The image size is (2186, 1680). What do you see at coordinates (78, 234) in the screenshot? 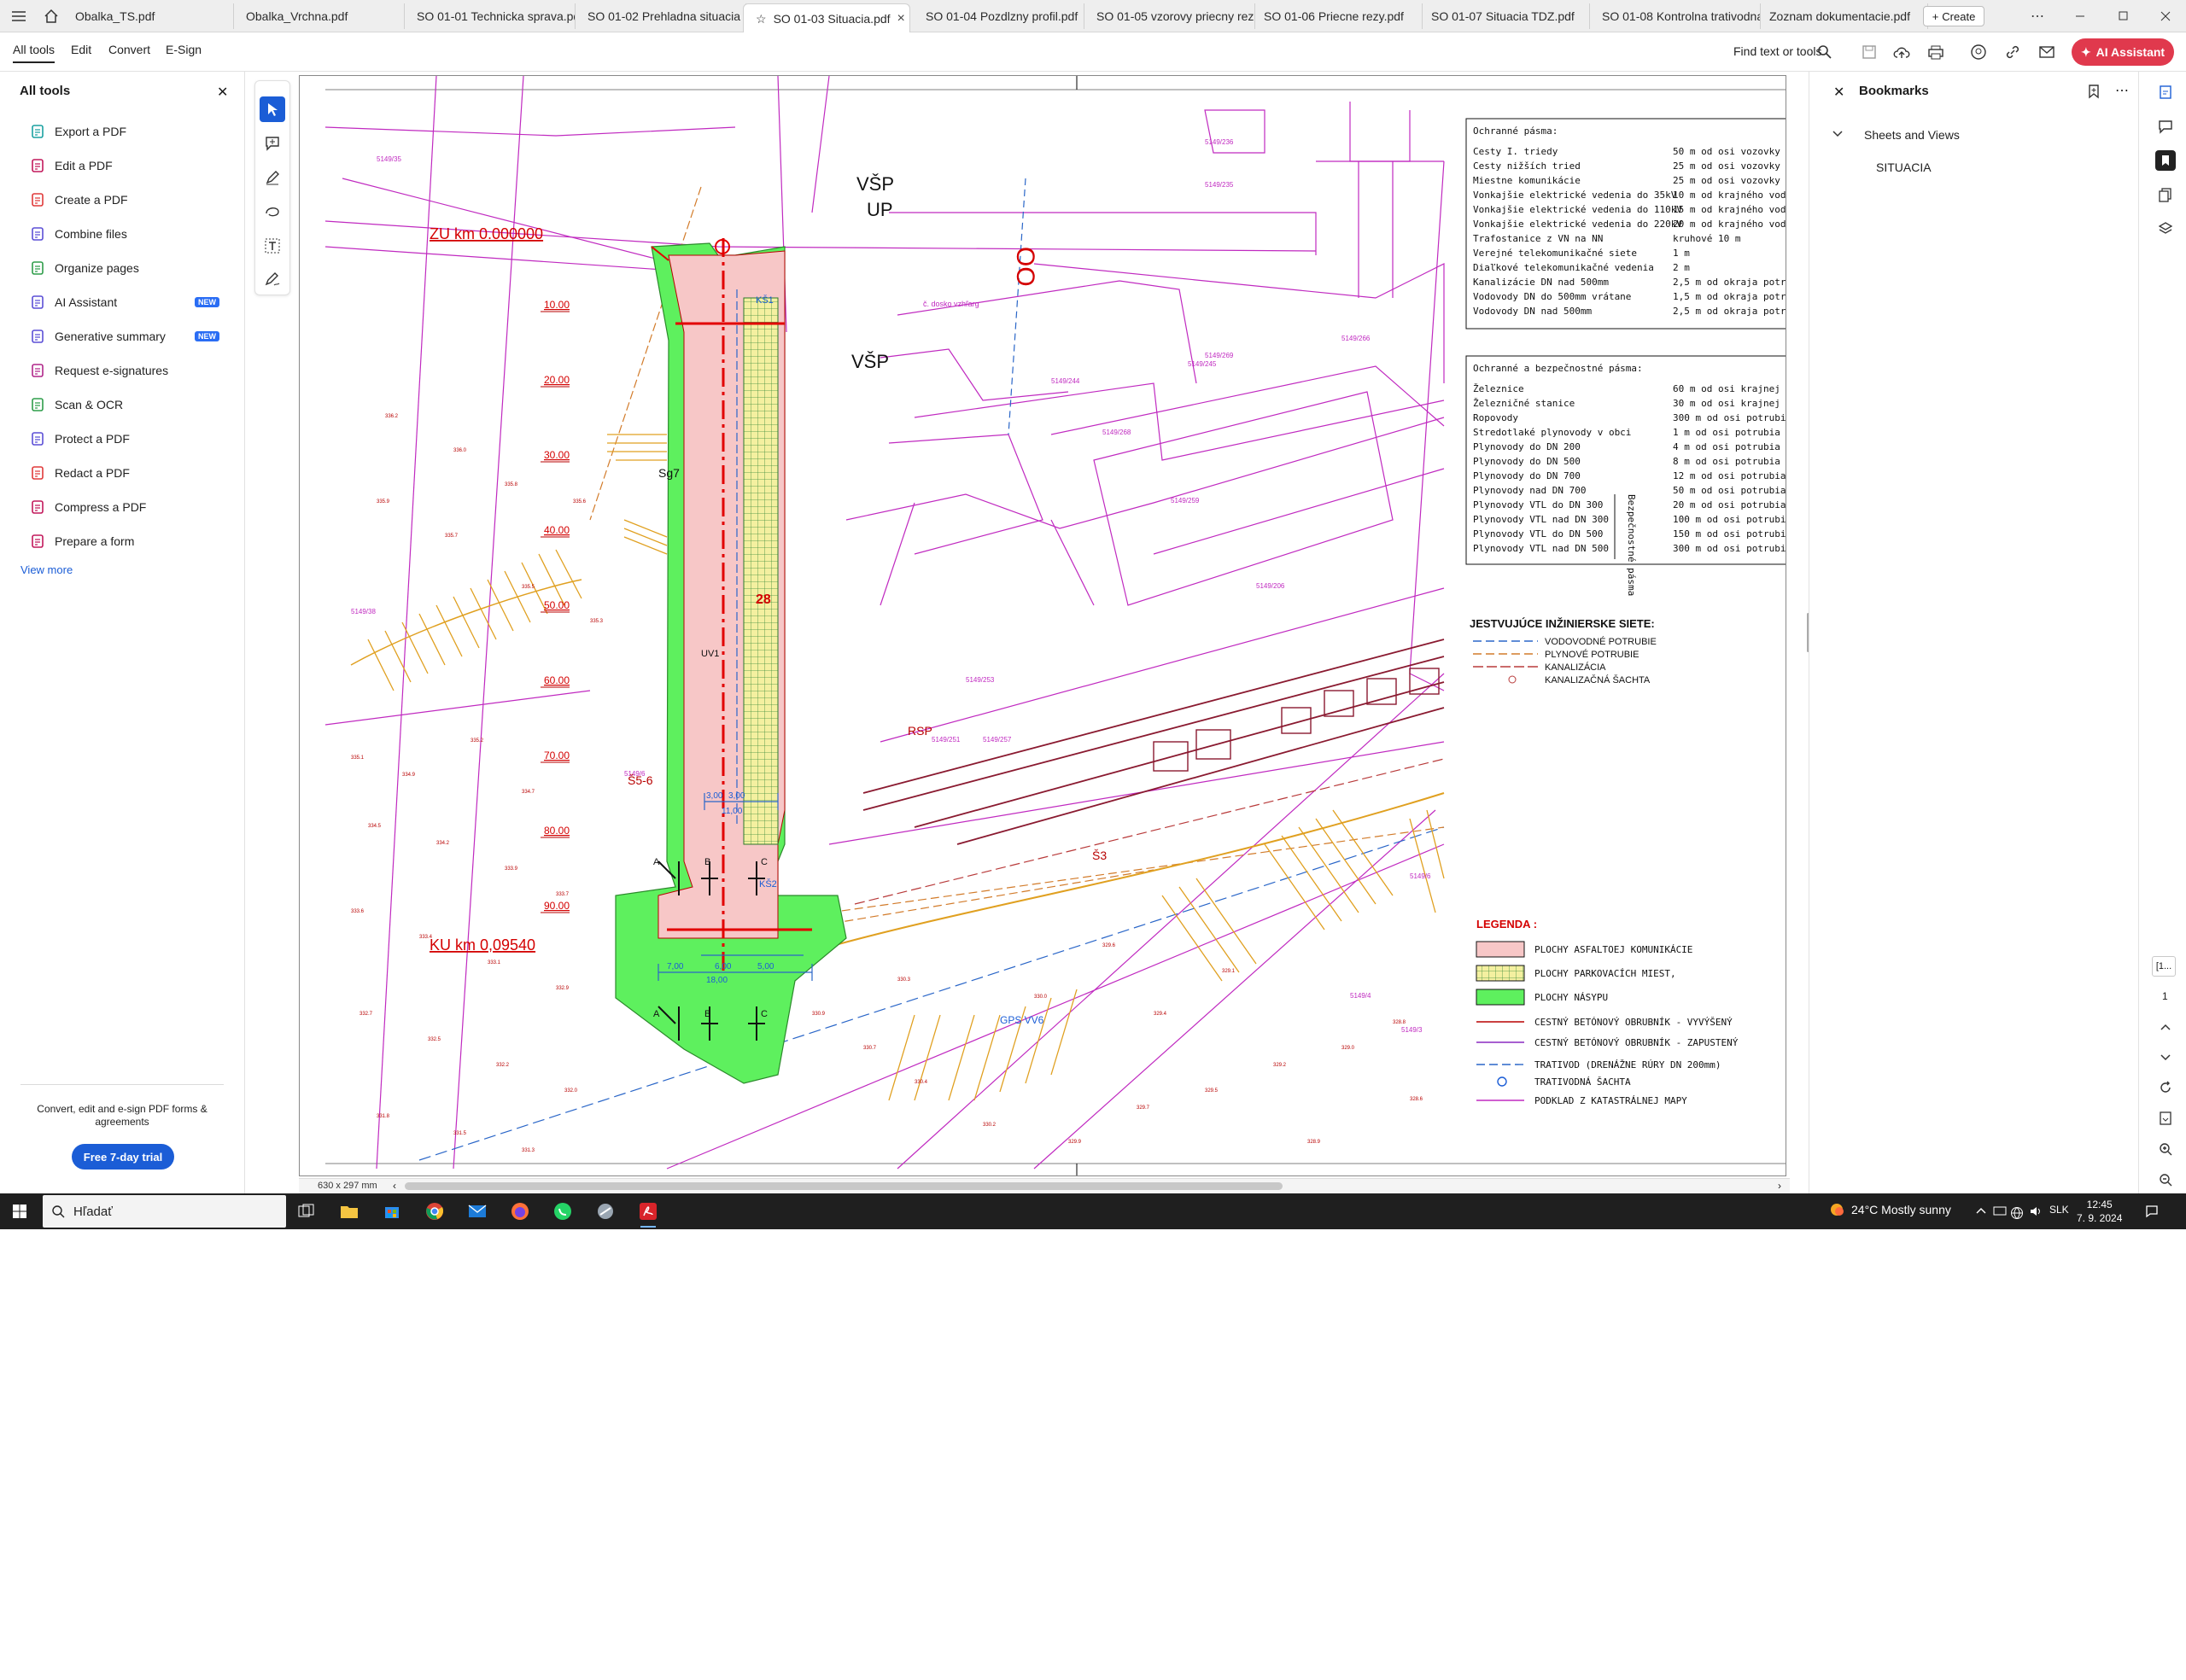
I see `tool-item-combine-files: Combine files` at bounding box center [78, 234].